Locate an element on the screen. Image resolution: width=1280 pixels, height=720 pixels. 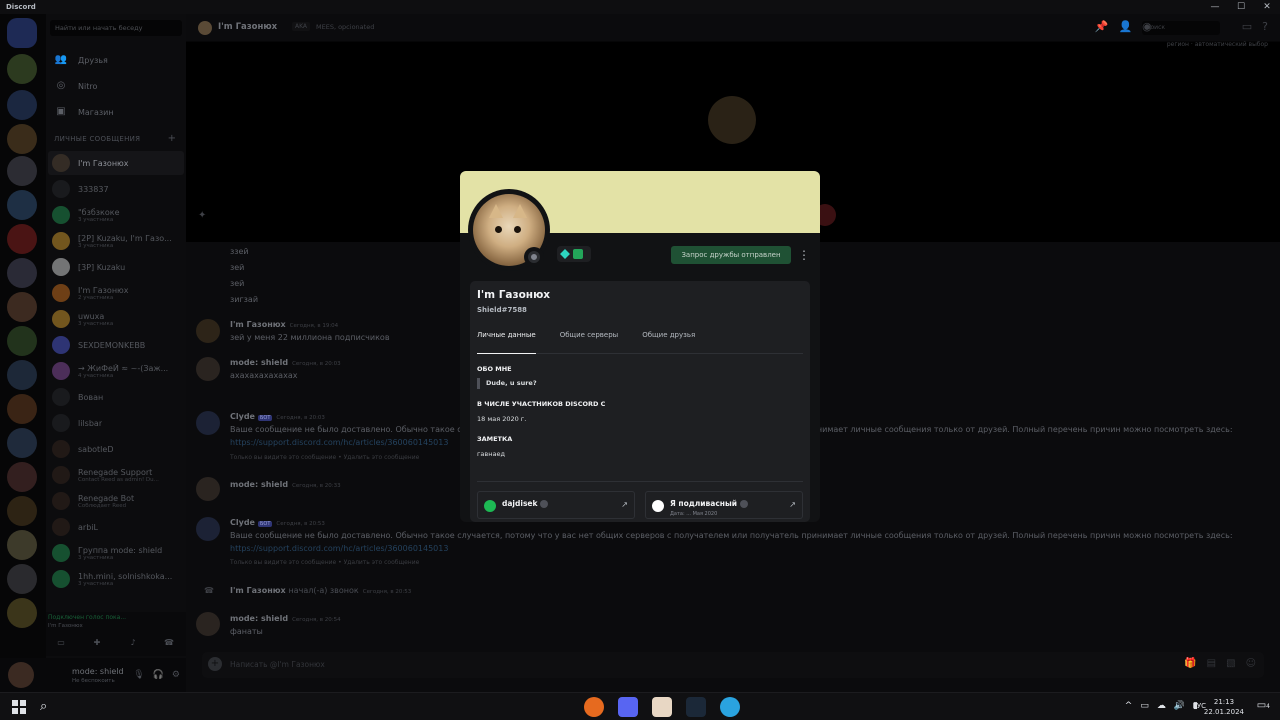
search-icon: ⌕ is located at coordinates (43, 706).